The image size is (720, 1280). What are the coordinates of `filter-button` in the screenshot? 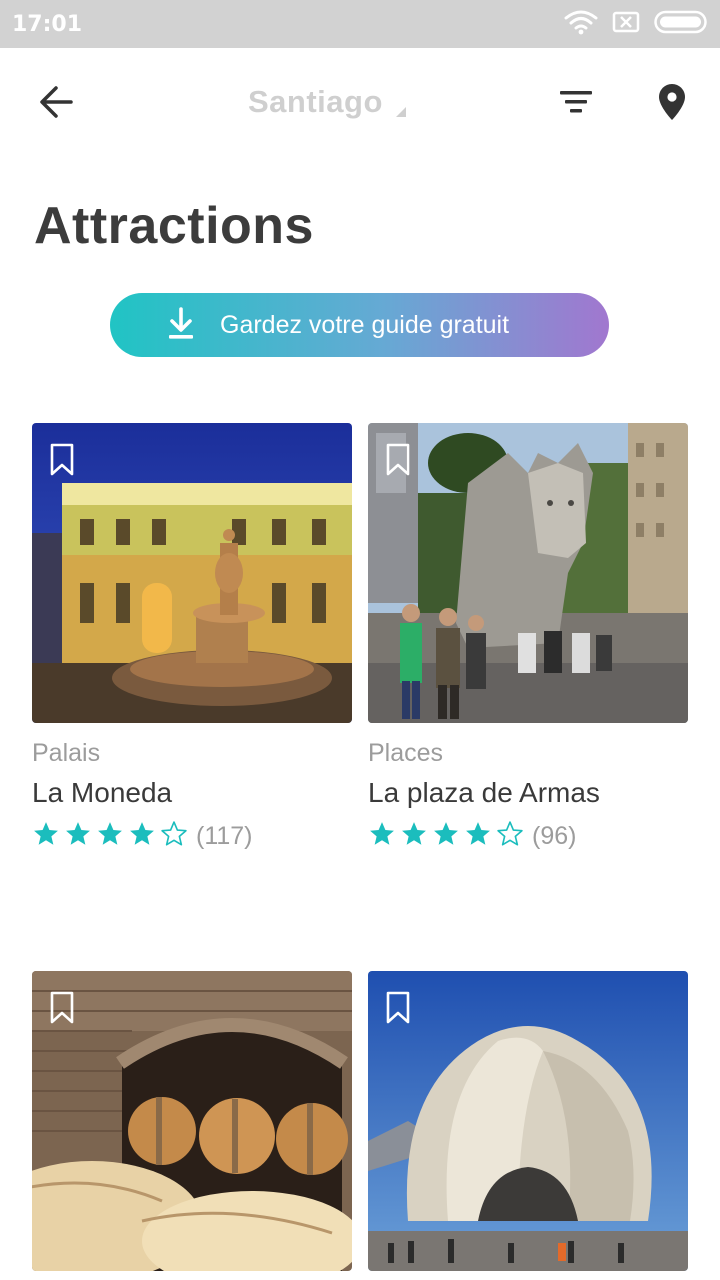 It's located at (576, 104).